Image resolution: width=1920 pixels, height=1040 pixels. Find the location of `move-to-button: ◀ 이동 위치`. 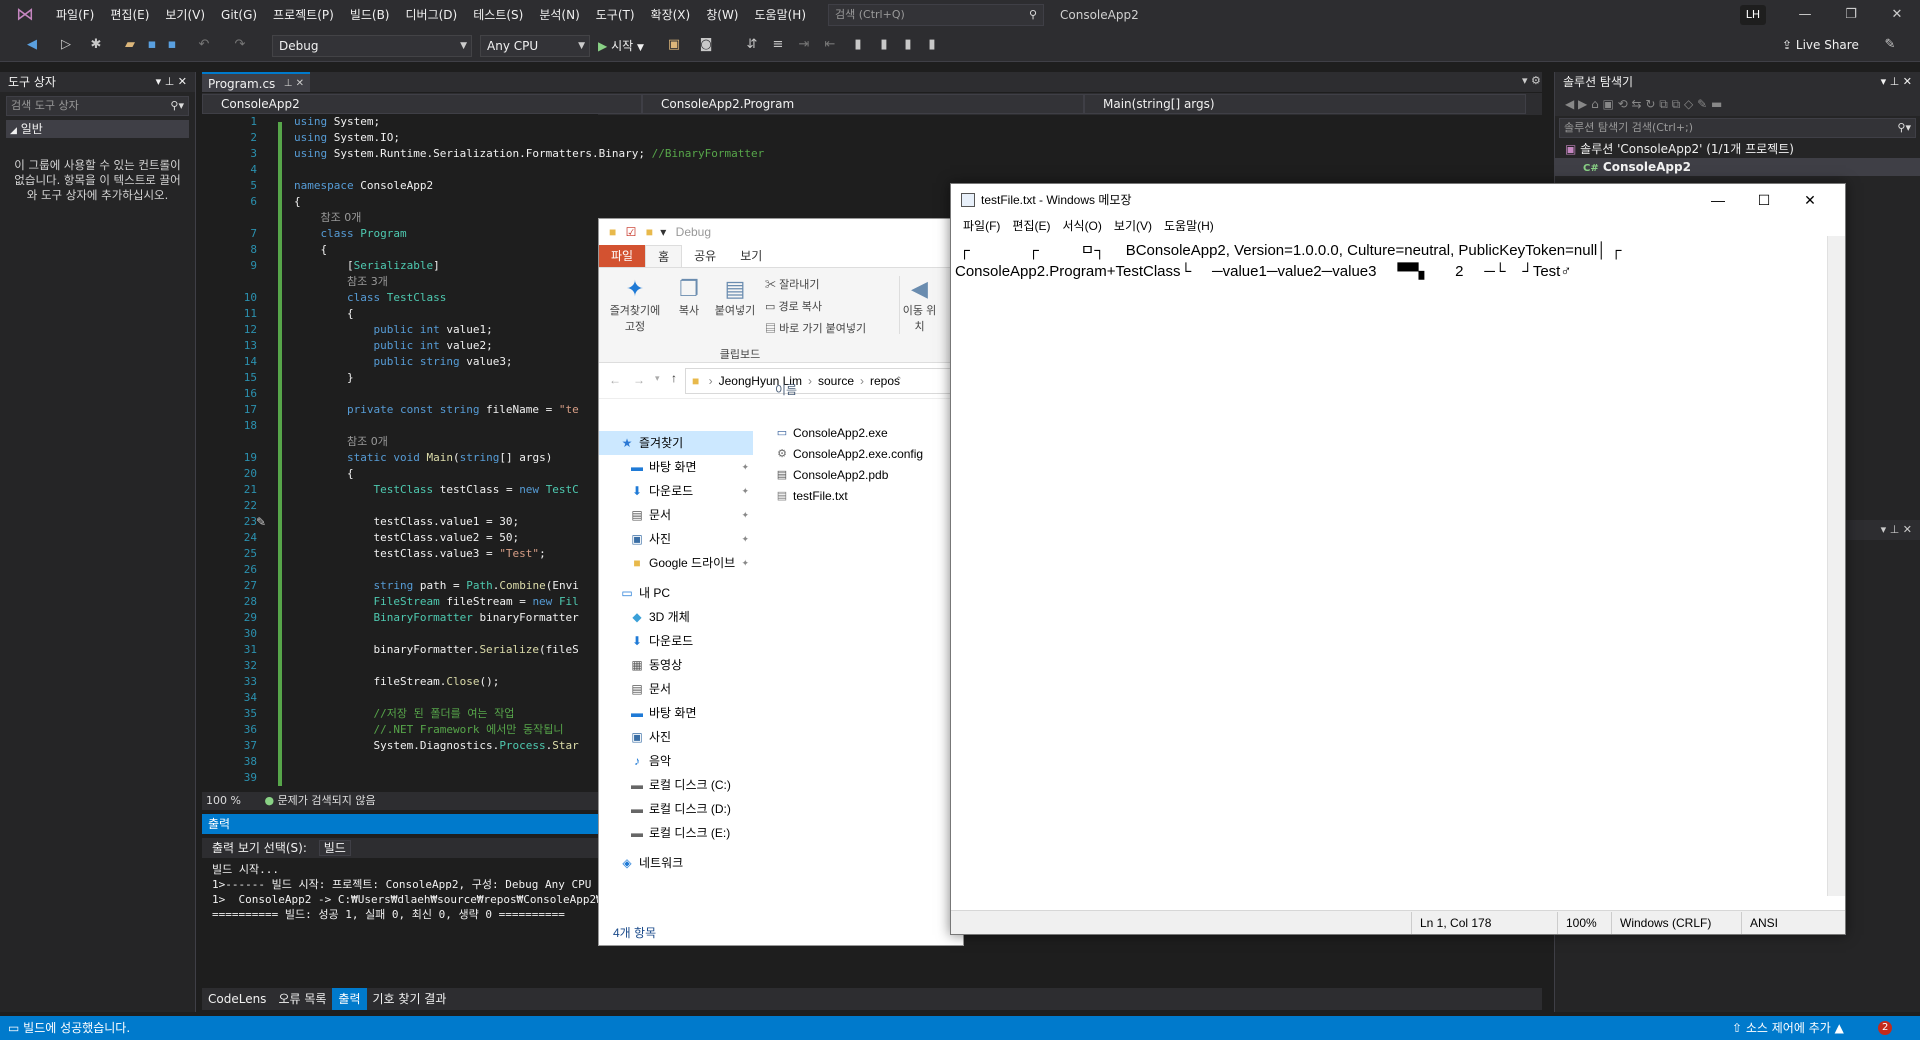

move-to-button: ◀ 이동 위치 is located at coordinates (919, 305).